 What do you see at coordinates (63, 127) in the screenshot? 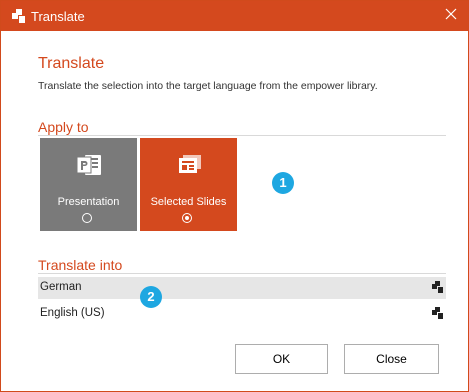
I see `apply-to-label: Apply to` at bounding box center [63, 127].